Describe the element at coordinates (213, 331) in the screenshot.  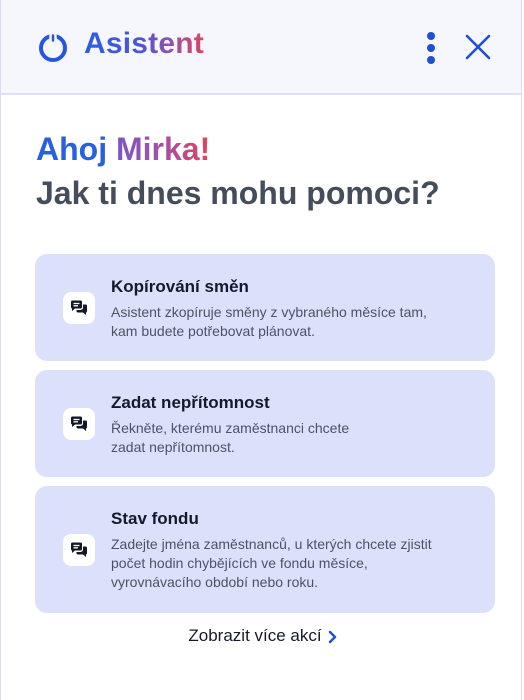
I see `description-line: kam budete potřebovat plánovat.` at that location.